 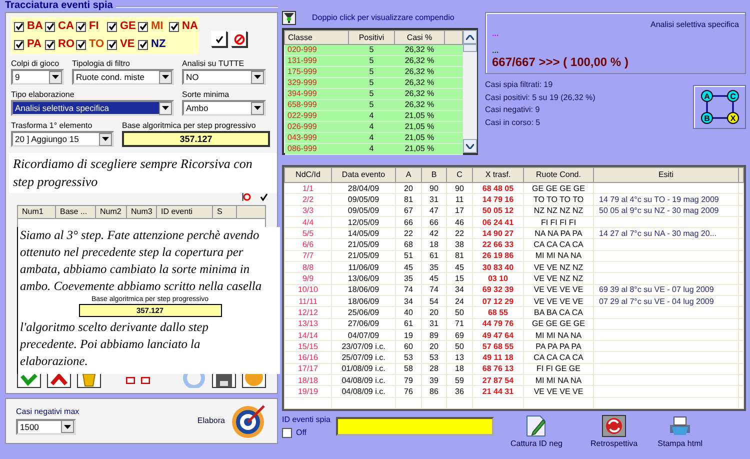 I want to click on table-cell: 13, so click(x=459, y=358).